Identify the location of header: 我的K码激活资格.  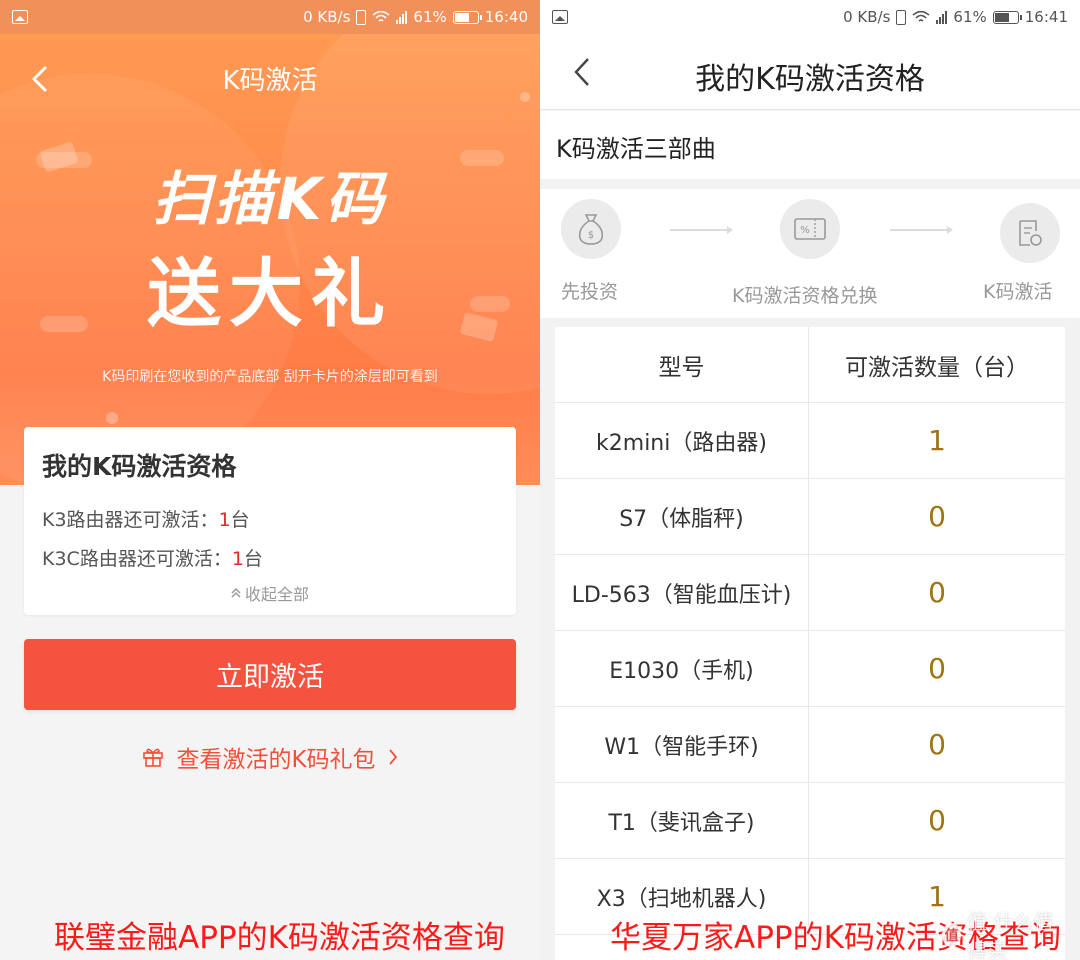
(810, 72).